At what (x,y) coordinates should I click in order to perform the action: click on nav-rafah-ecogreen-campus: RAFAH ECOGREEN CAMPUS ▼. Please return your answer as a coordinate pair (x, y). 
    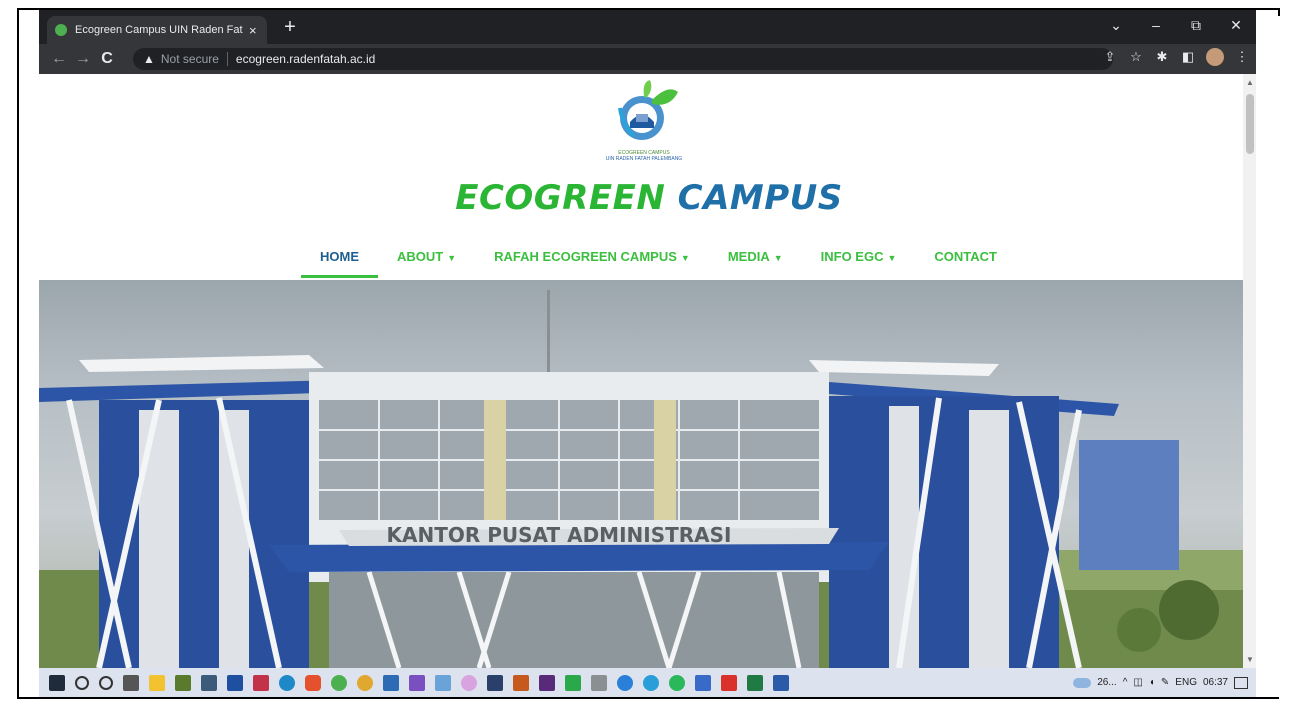
    Looking at the image, I should click on (592, 260).